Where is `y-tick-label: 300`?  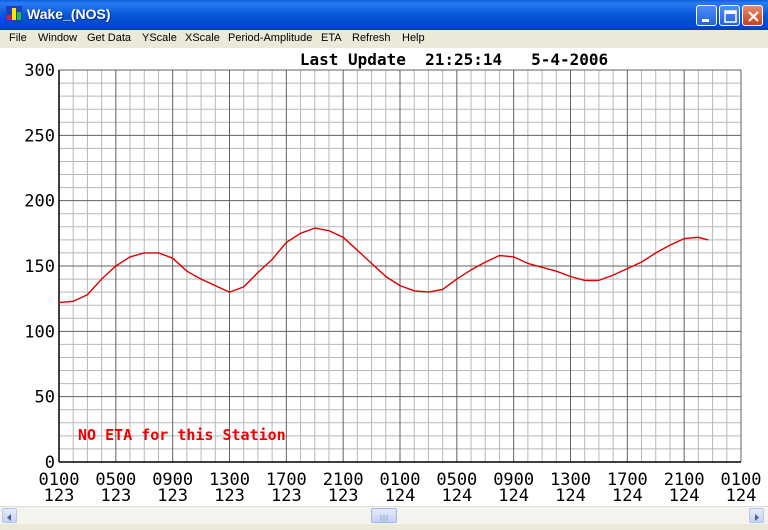
y-tick-label: 300 is located at coordinates (39, 71).